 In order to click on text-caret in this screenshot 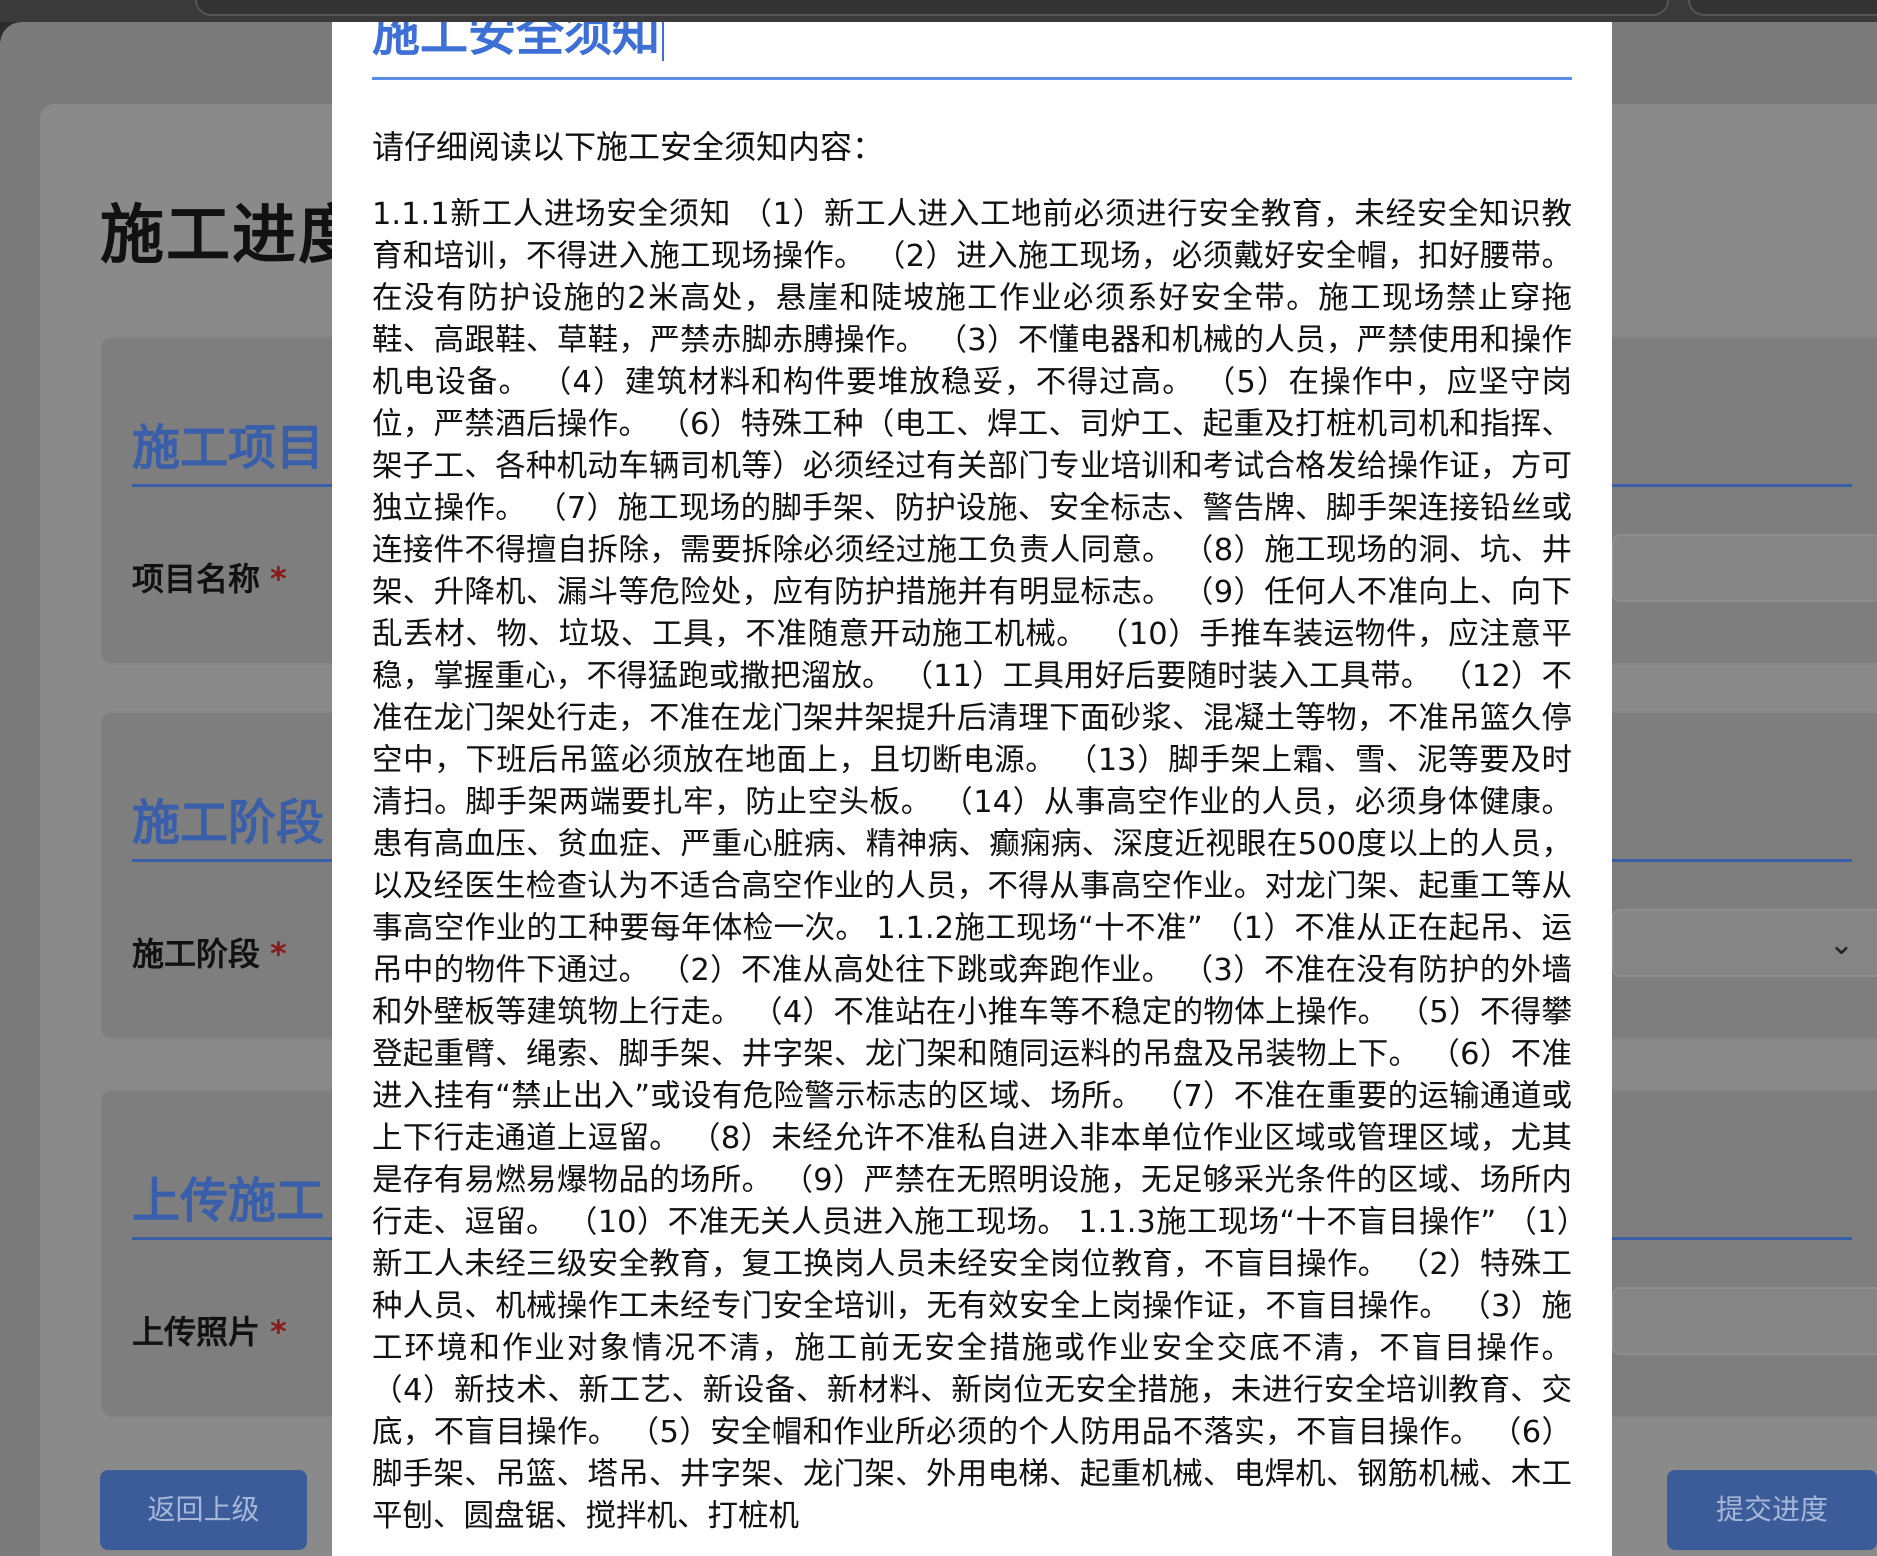, I will do `click(663, 41)`.